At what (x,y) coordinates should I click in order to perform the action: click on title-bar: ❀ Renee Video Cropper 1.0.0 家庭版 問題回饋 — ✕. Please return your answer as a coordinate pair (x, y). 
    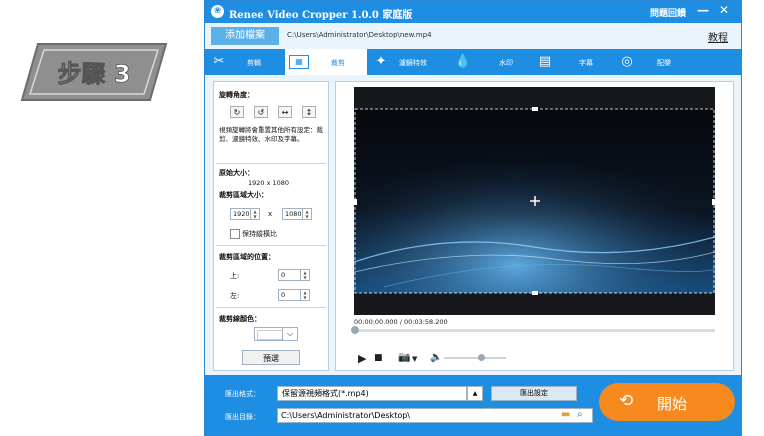
    Looking at the image, I should click on (473, 12).